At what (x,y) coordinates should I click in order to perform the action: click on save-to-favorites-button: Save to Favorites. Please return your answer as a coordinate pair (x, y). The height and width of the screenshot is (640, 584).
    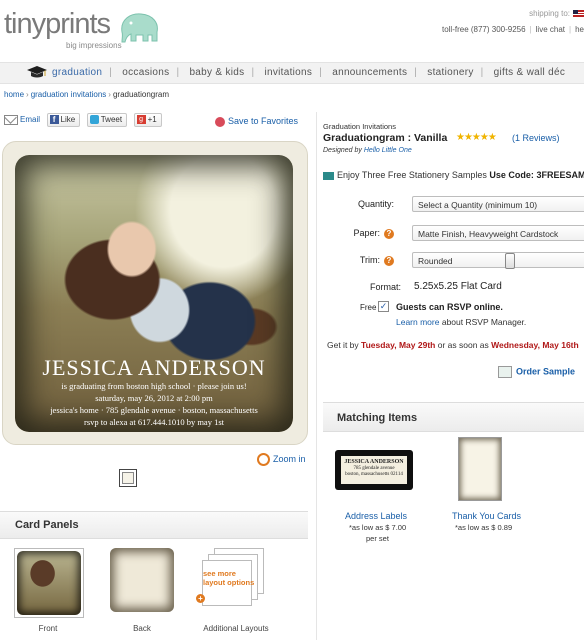
    Looking at the image, I should click on (256, 121).